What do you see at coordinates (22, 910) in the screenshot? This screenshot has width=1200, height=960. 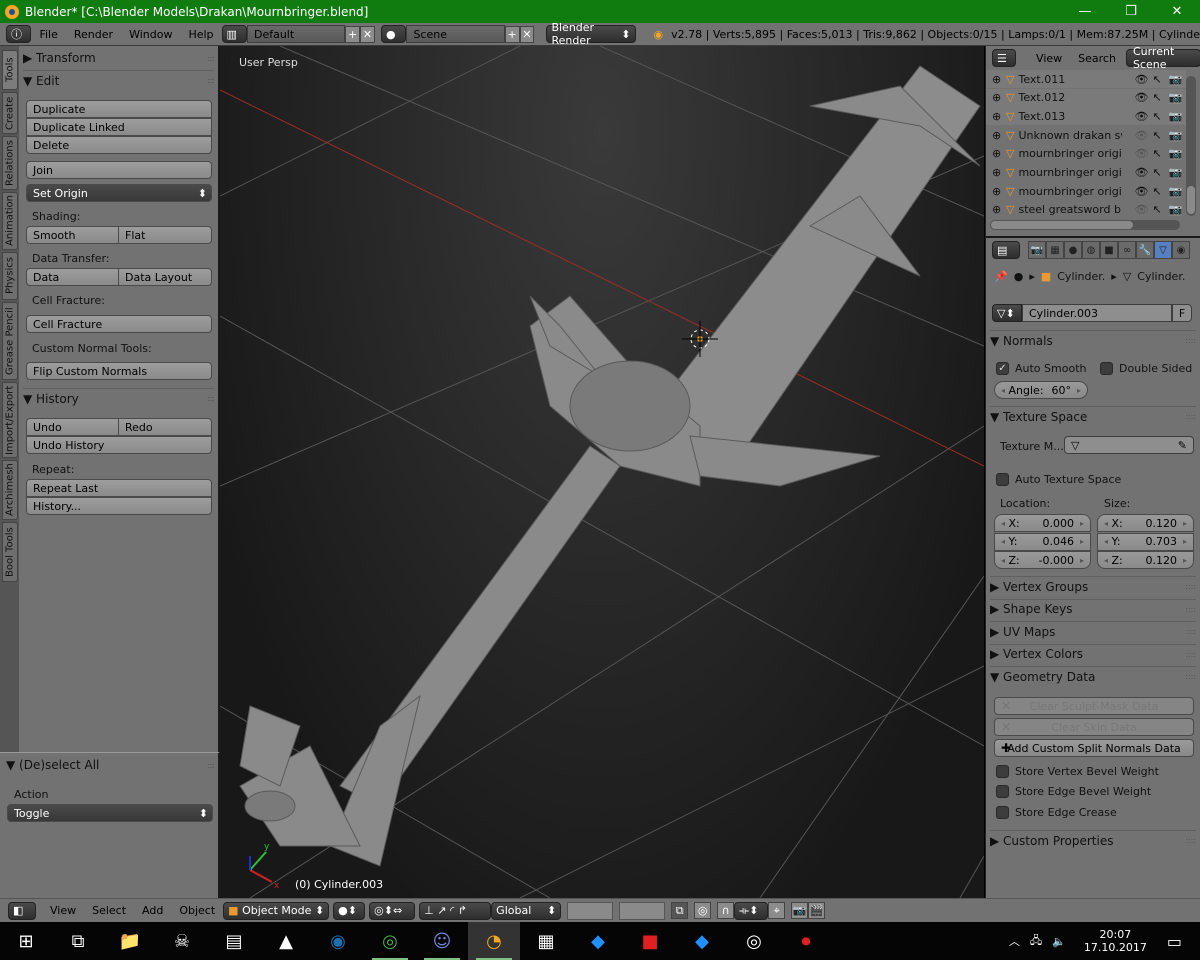 I see `editor-type-3d-button: ◧` at bounding box center [22, 910].